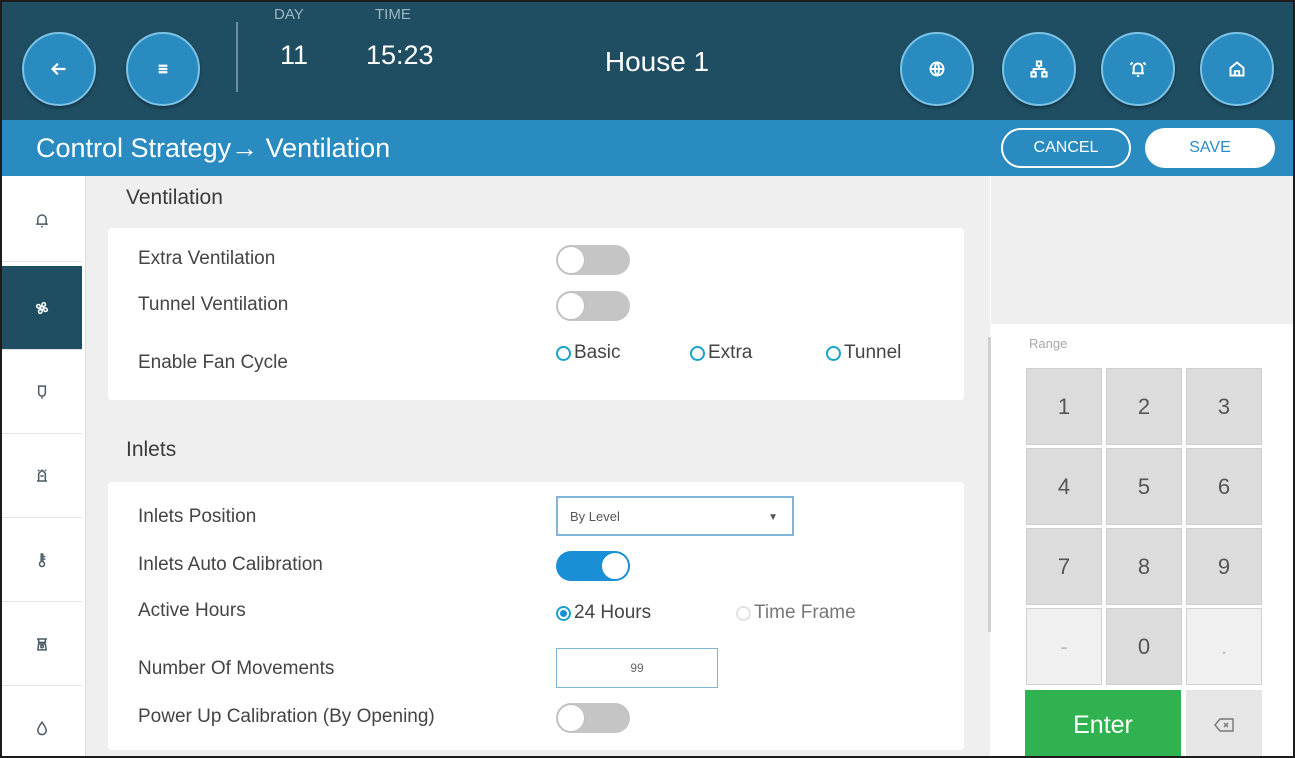  I want to click on header-divider, so click(237, 57).